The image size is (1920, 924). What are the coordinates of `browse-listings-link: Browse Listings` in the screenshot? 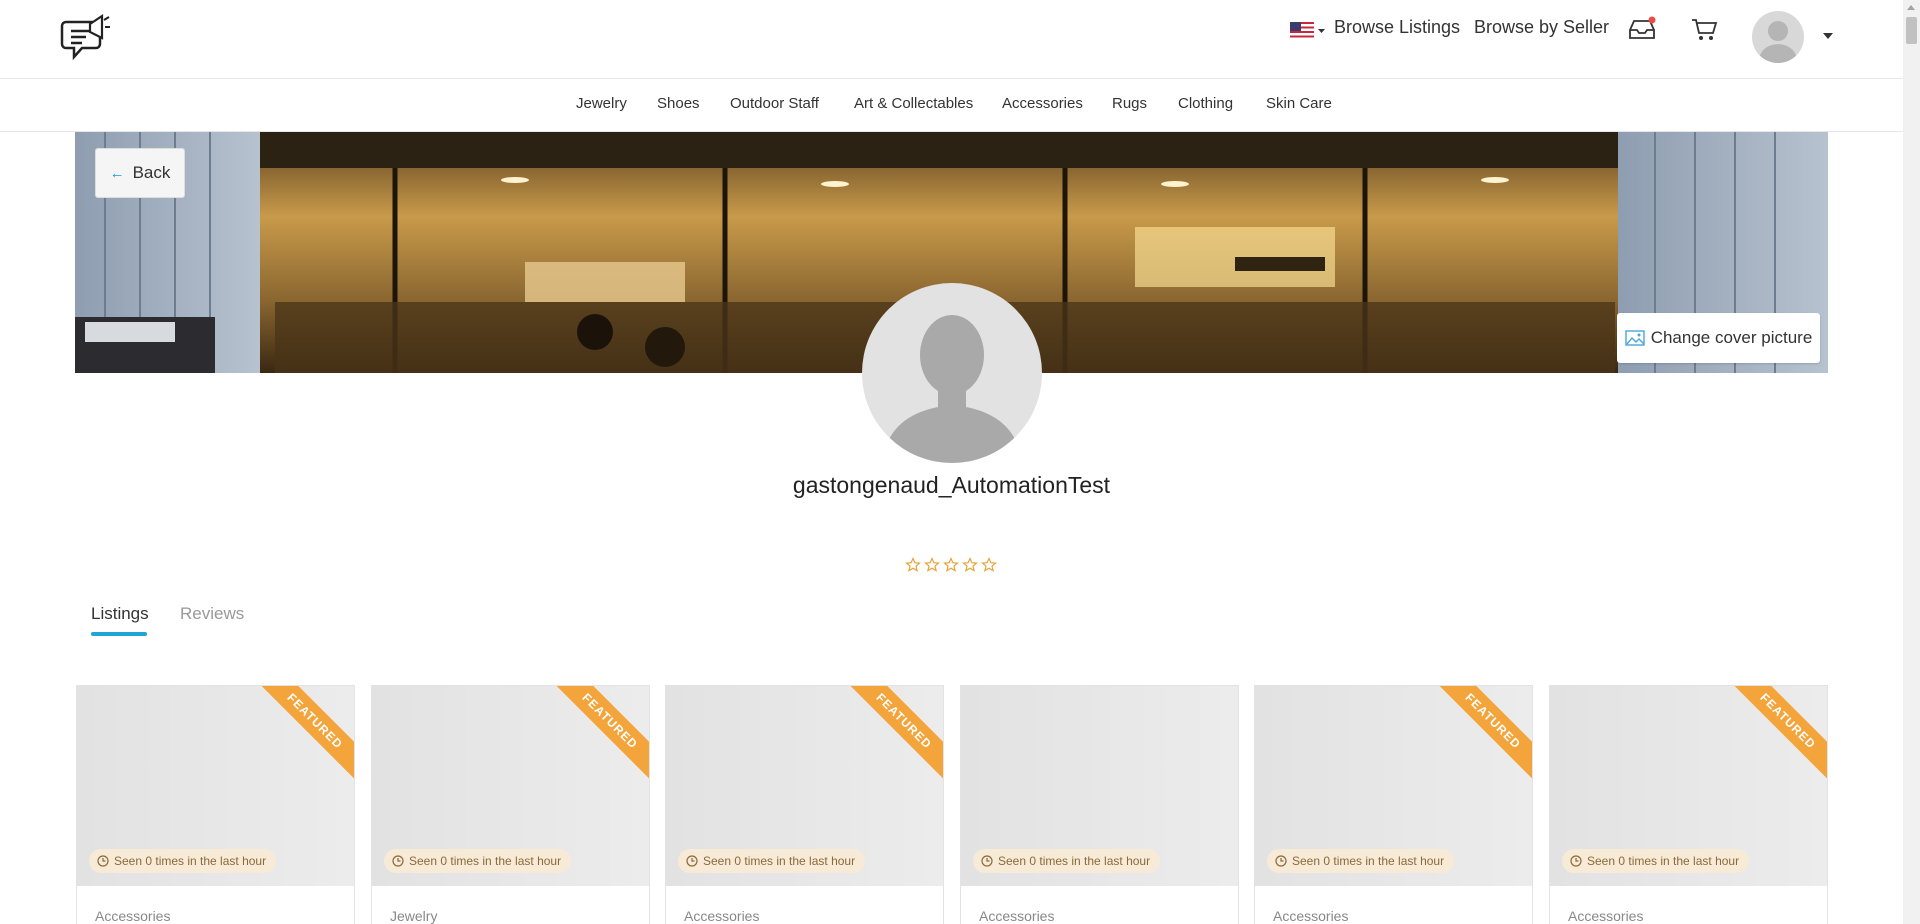 It's located at (1397, 27).